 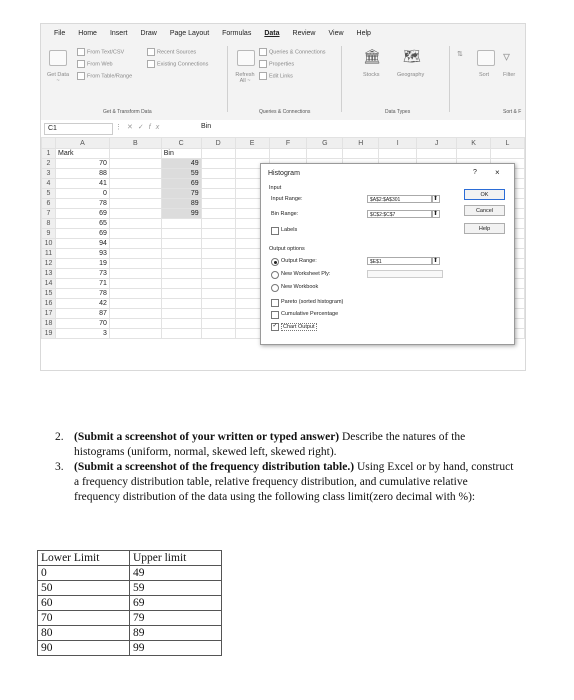 What do you see at coordinates (82, 233) in the screenshot?
I see `cell-mark: 69` at bounding box center [82, 233].